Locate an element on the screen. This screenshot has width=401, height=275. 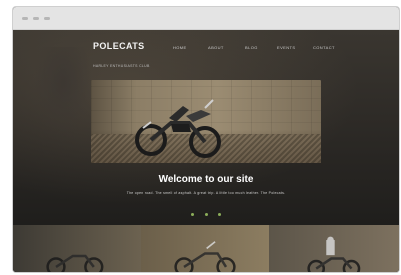
nav-item-about: ABOUT is located at coordinates (216, 47).